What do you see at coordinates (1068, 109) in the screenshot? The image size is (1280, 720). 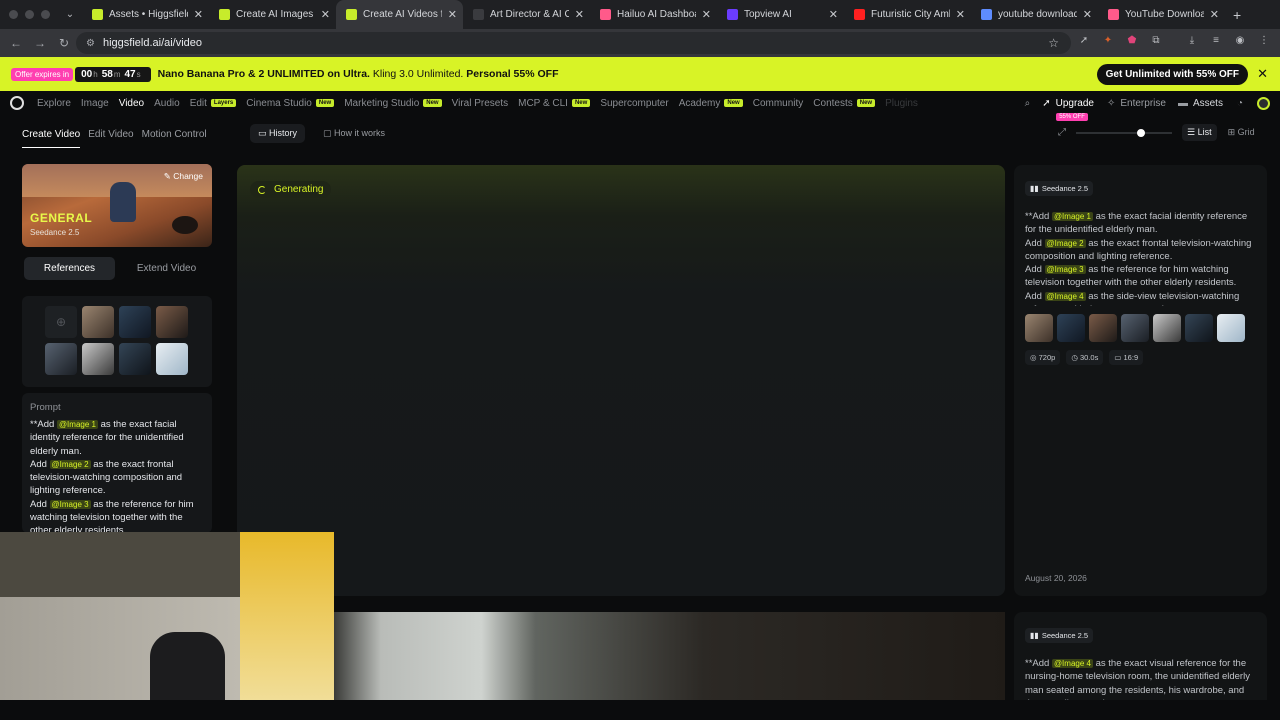 I see `upgrade-button: ➚ Upgrade 55% OFF` at bounding box center [1068, 109].